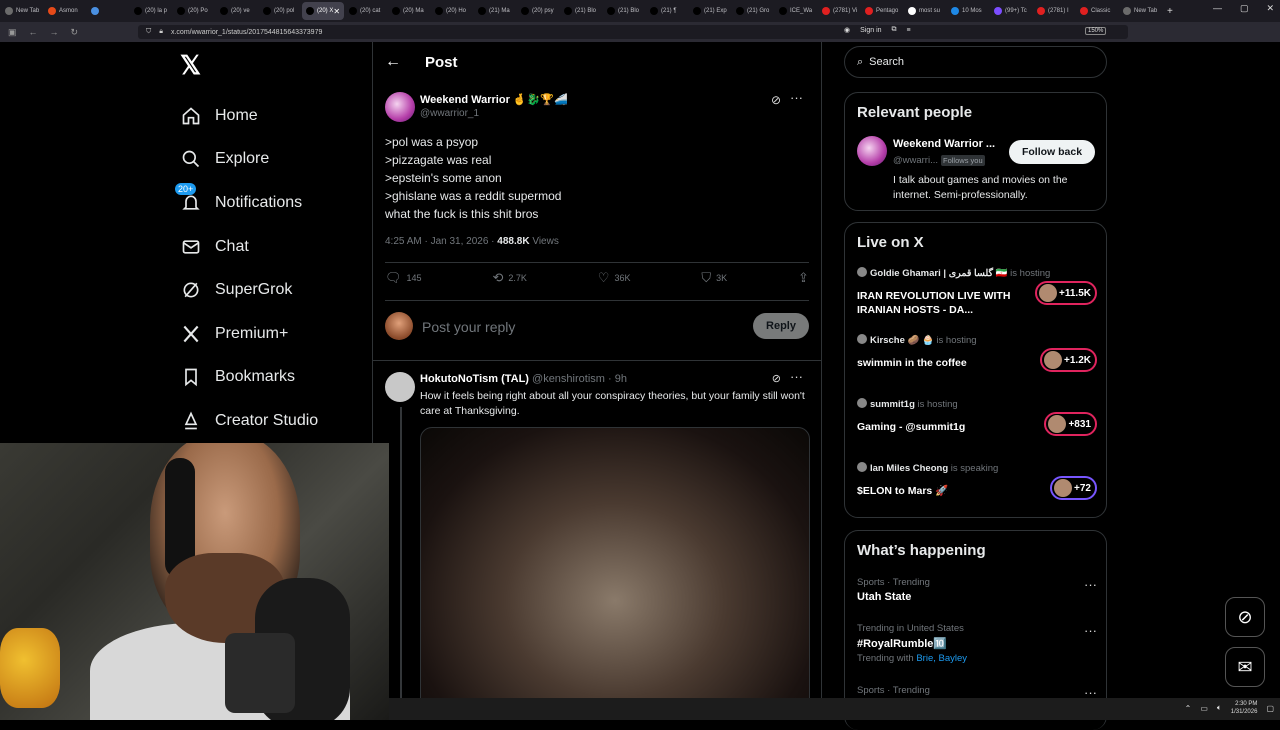 The height and width of the screenshot is (730, 1280). What do you see at coordinates (870, 30) in the screenshot?
I see `sign-in-link: Sign in` at bounding box center [870, 30].